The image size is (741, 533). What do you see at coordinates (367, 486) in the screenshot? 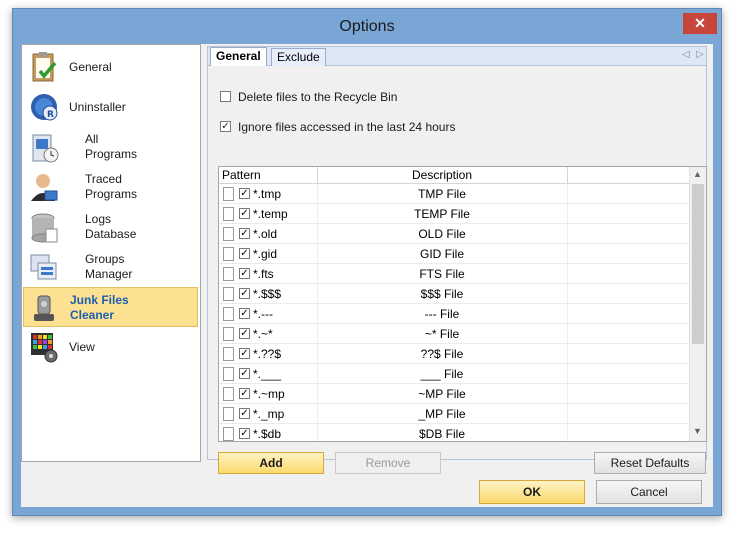
I see `dialog-footer: OK Cancel` at bounding box center [367, 486].